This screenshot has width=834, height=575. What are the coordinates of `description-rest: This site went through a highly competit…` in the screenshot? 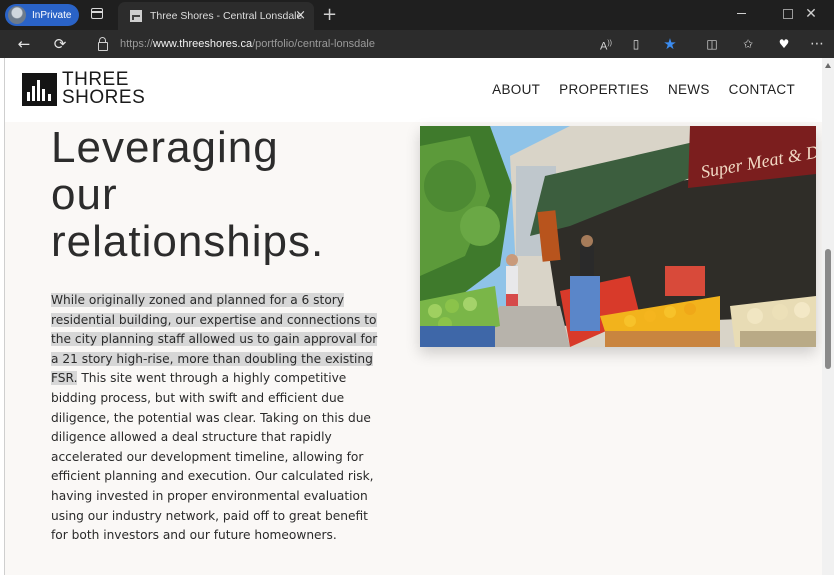 It's located at (212, 457).